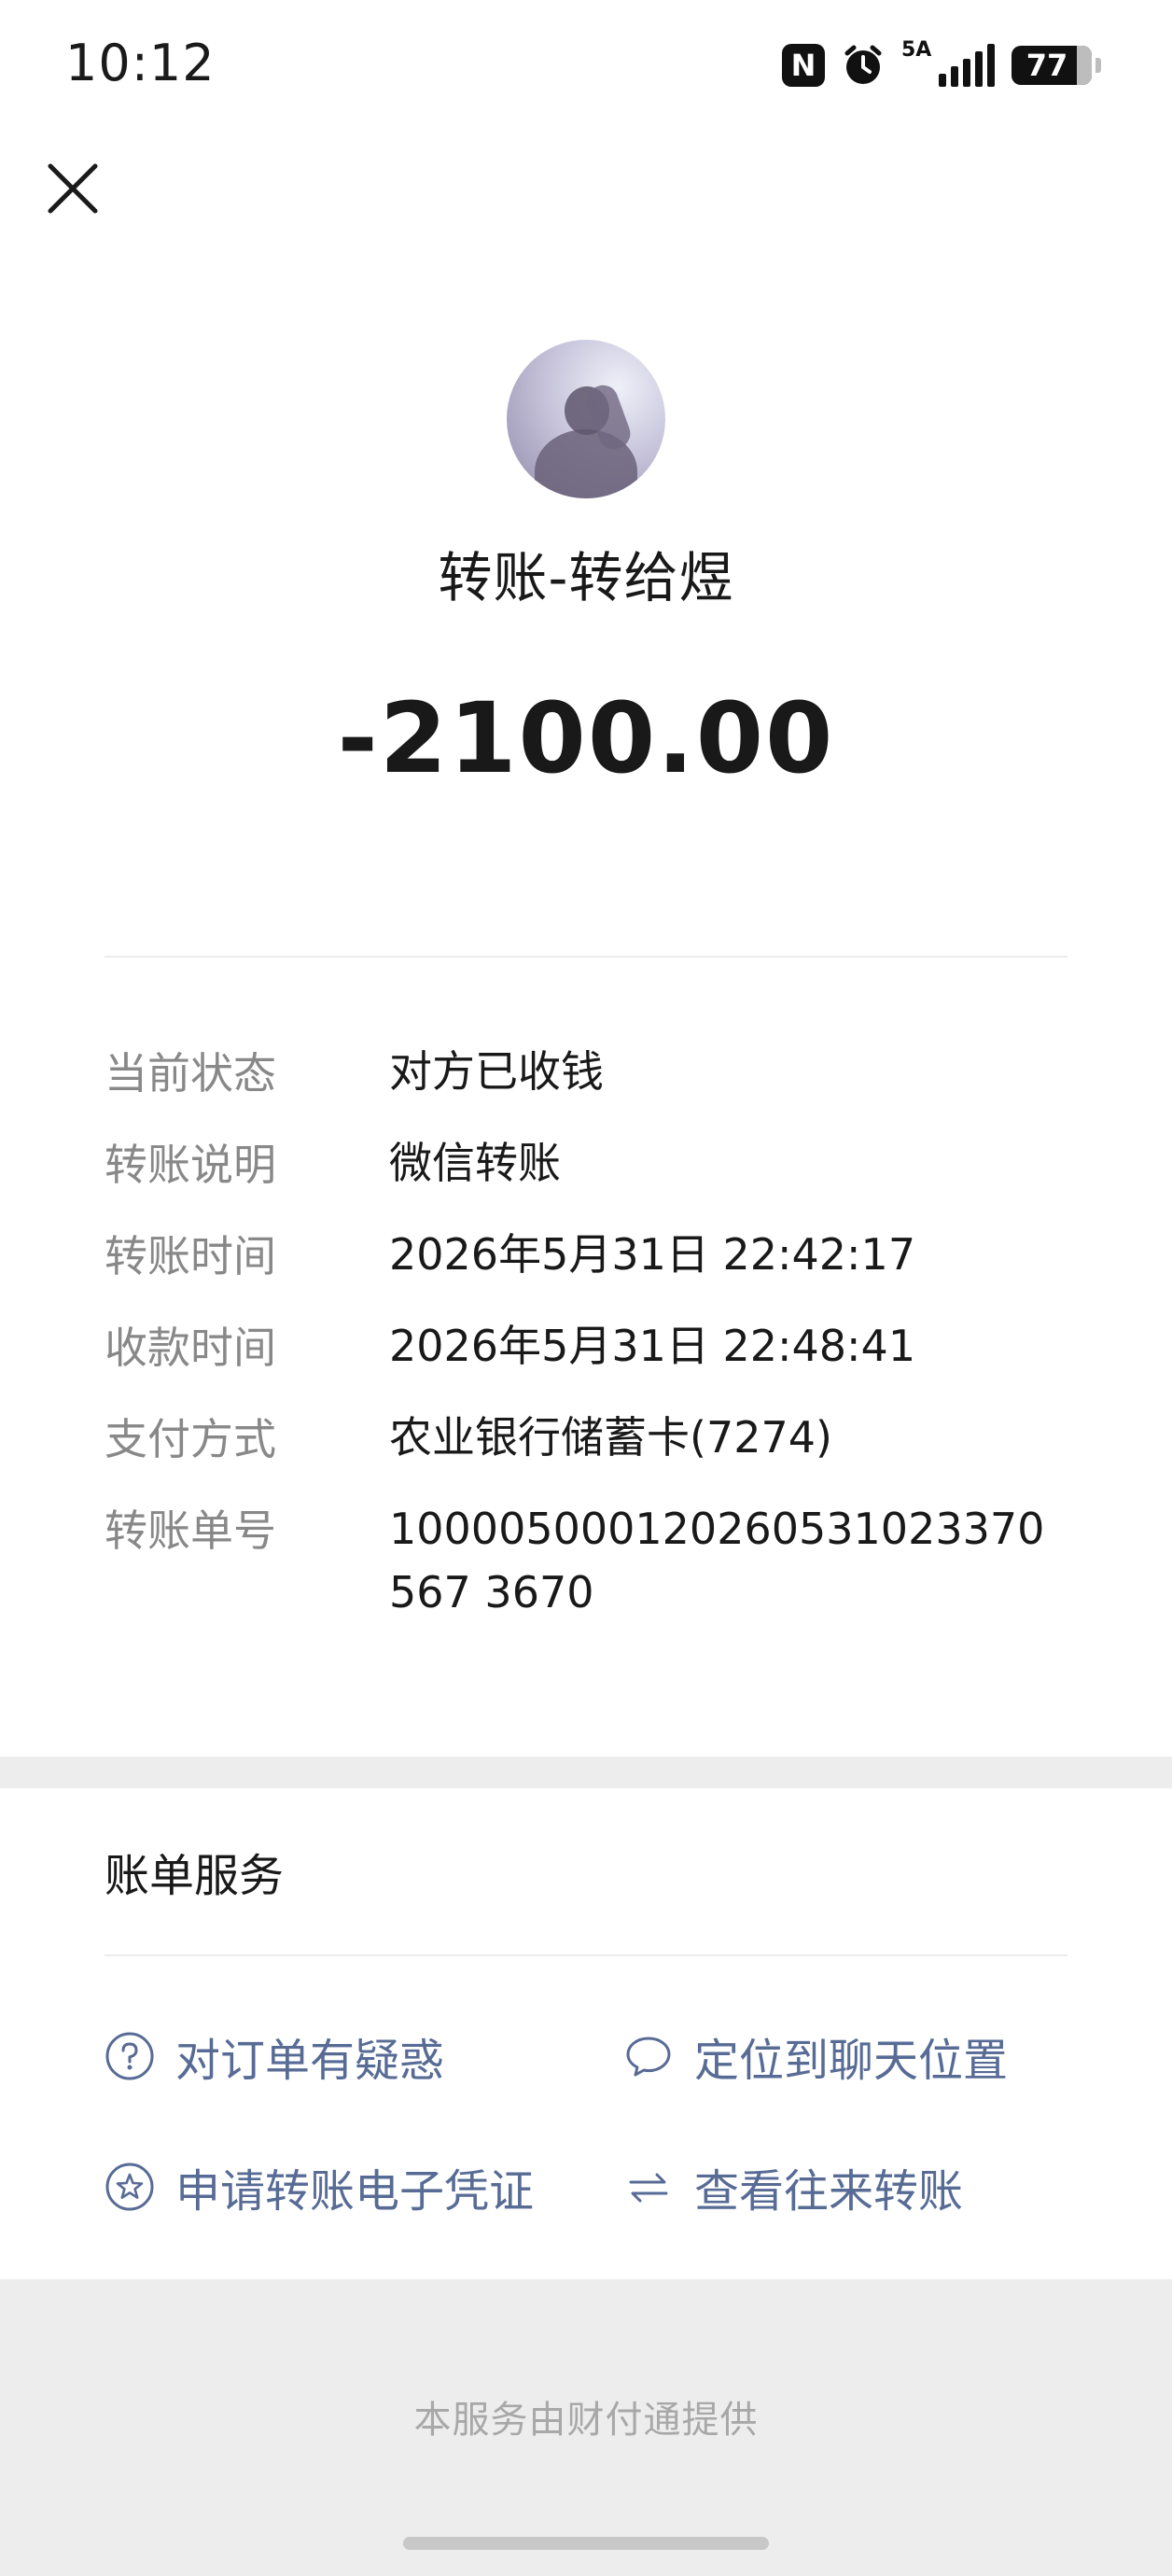  I want to click on battery-level: 77, so click(1047, 65).